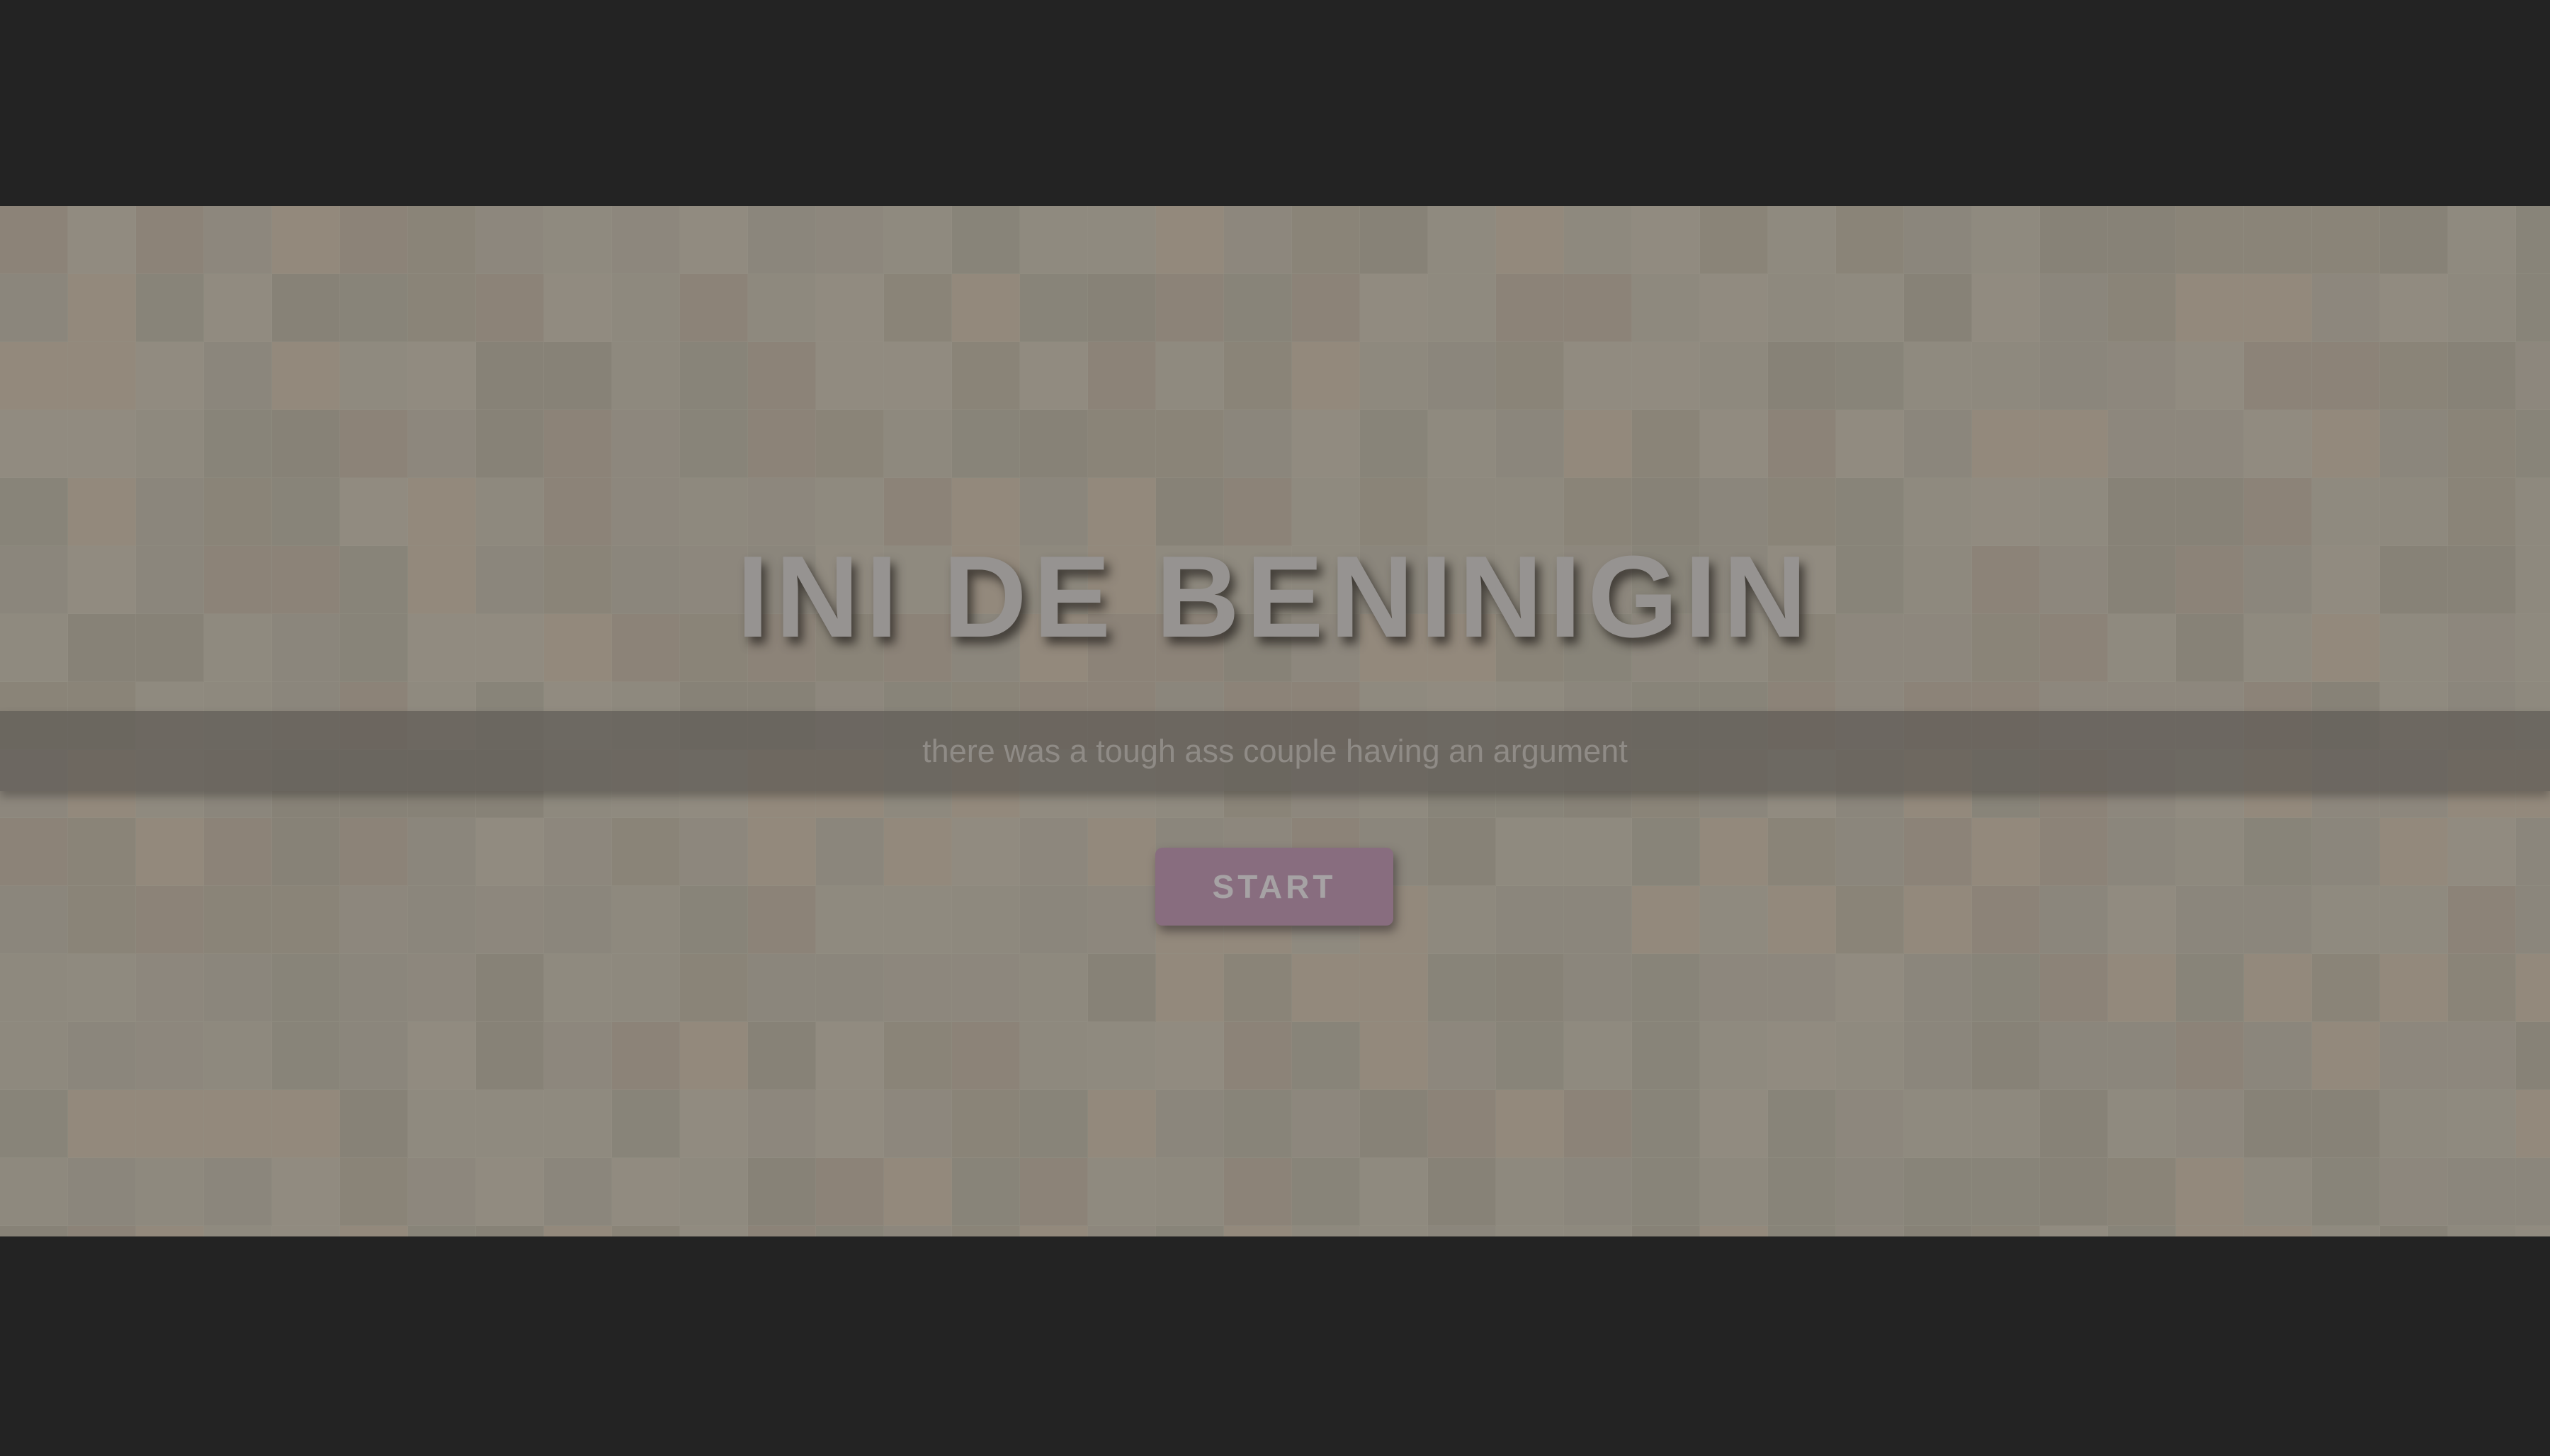 This screenshot has width=2550, height=1456. What do you see at coordinates (1274, 887) in the screenshot?
I see `start-button: START` at bounding box center [1274, 887].